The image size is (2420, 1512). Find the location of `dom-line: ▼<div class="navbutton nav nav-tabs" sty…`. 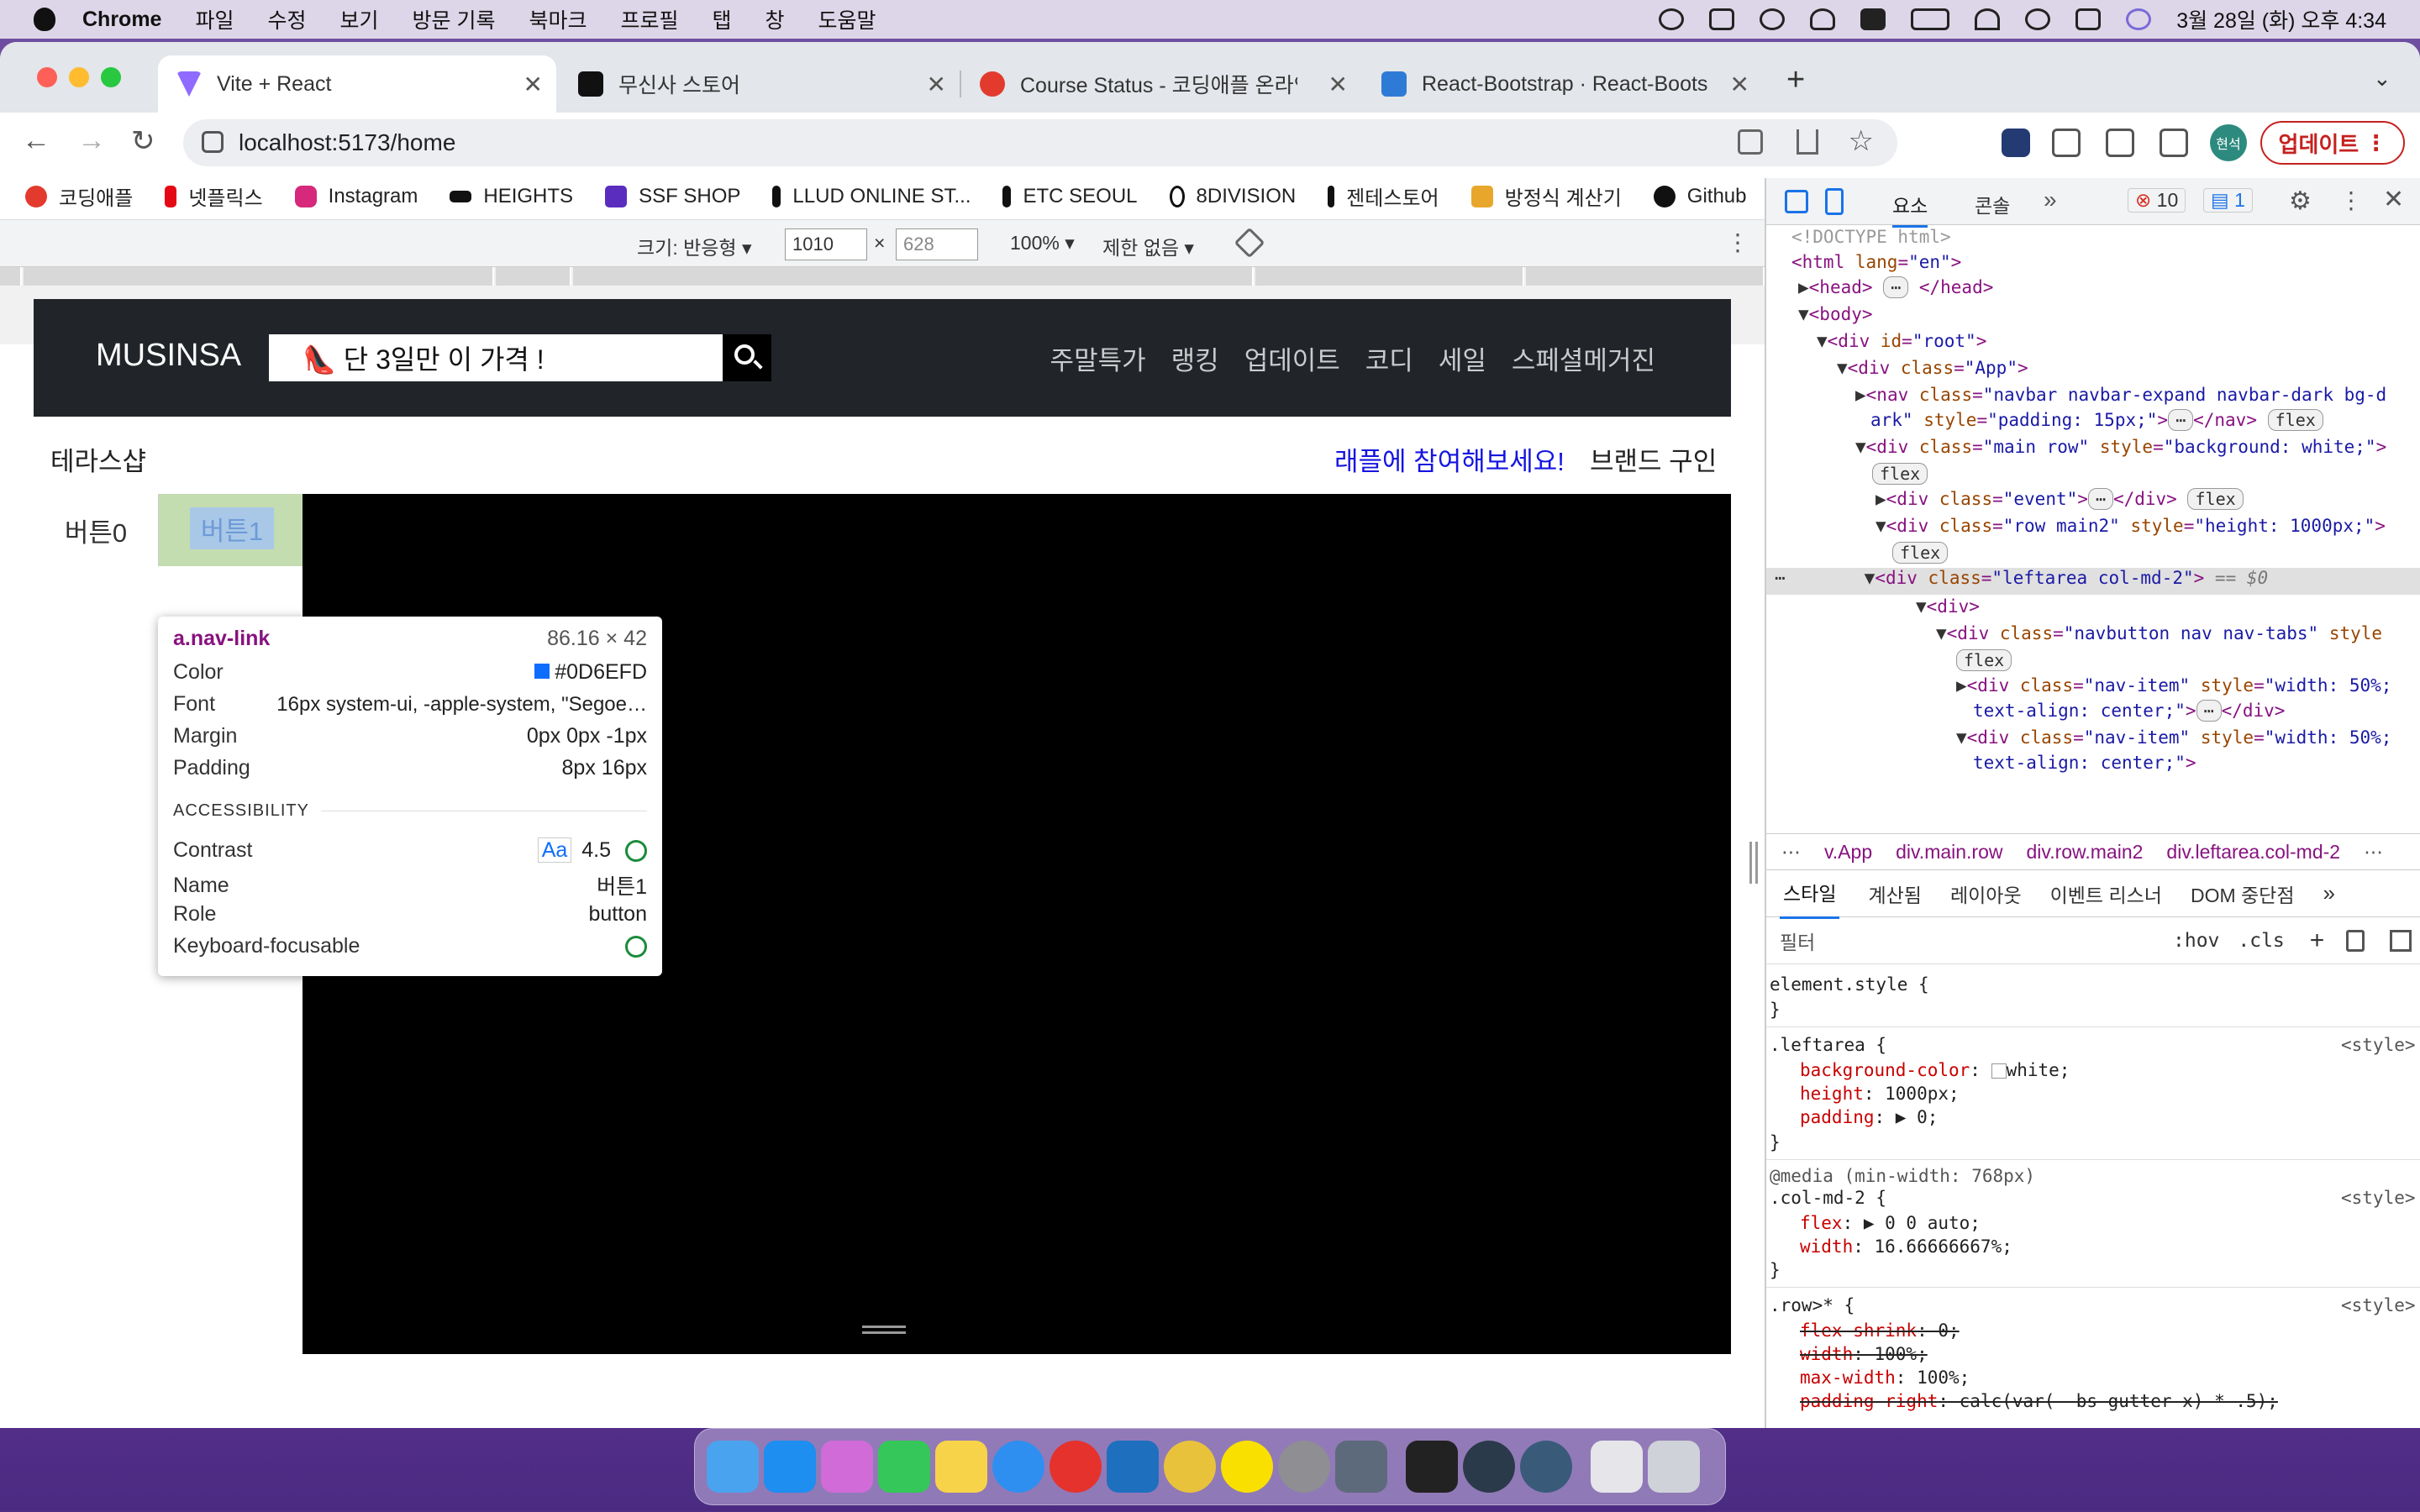

dom-line: ▼<div class="navbutton nav nav-tabs" sty… is located at coordinates (2159, 633).